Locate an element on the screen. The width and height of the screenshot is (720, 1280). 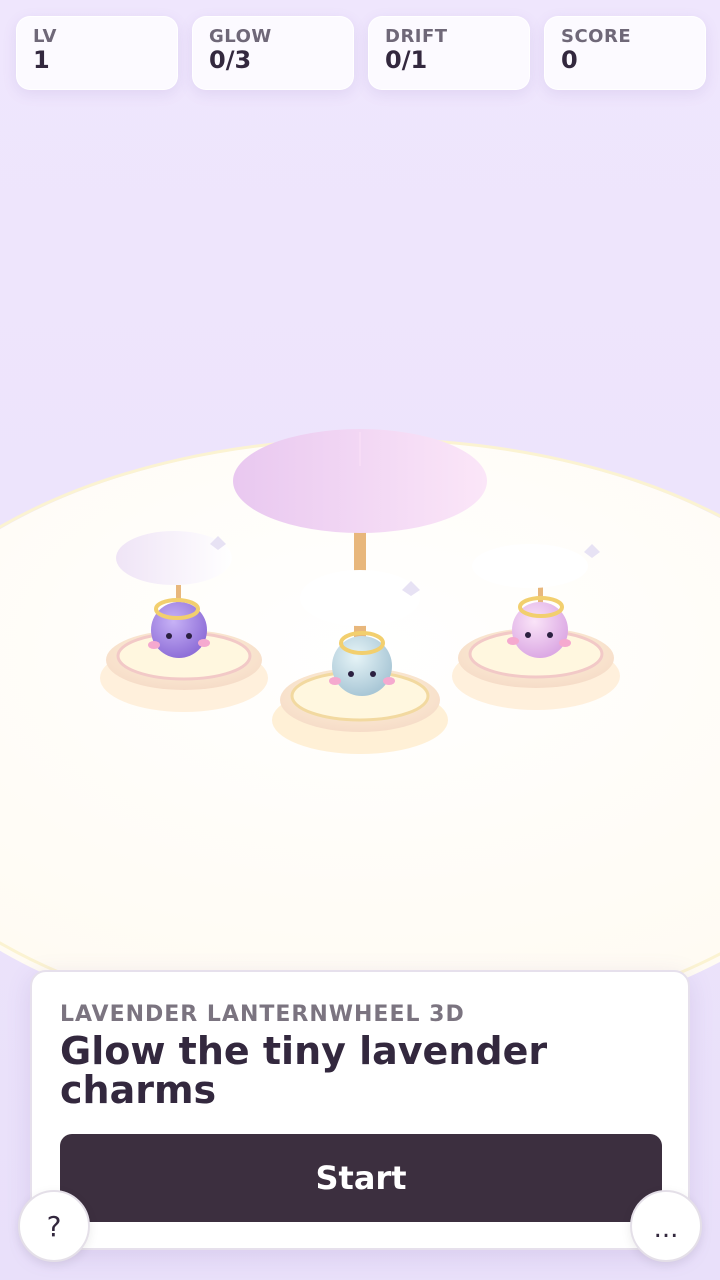
score-value: 0 is located at coordinates (569, 60).